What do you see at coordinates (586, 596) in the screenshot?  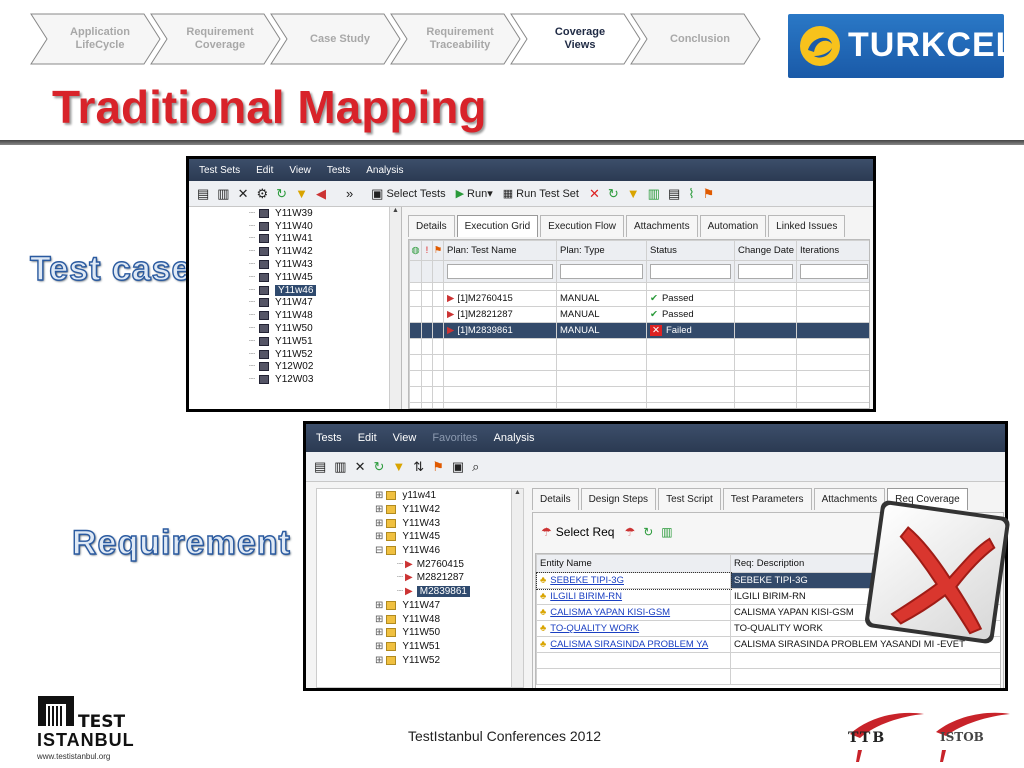 I see `requirement-link: ILGILI BIRIM-RN` at bounding box center [586, 596].